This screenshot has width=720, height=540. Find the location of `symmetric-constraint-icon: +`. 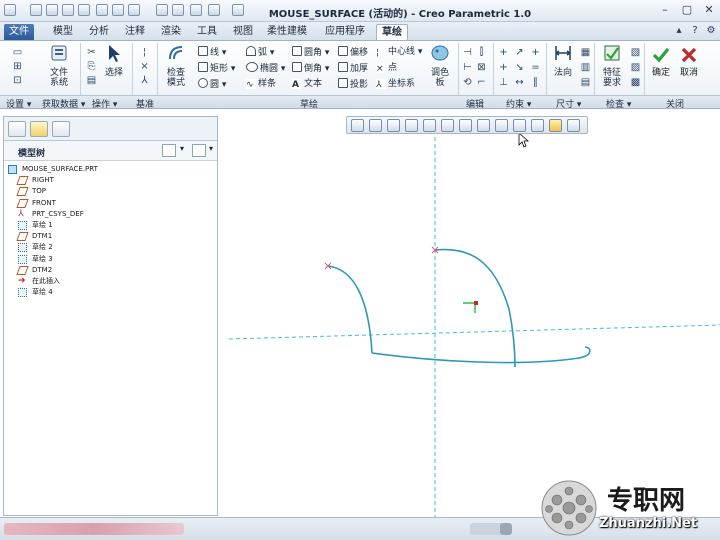

symmetric-constraint-icon: + is located at coordinates (535, 52).